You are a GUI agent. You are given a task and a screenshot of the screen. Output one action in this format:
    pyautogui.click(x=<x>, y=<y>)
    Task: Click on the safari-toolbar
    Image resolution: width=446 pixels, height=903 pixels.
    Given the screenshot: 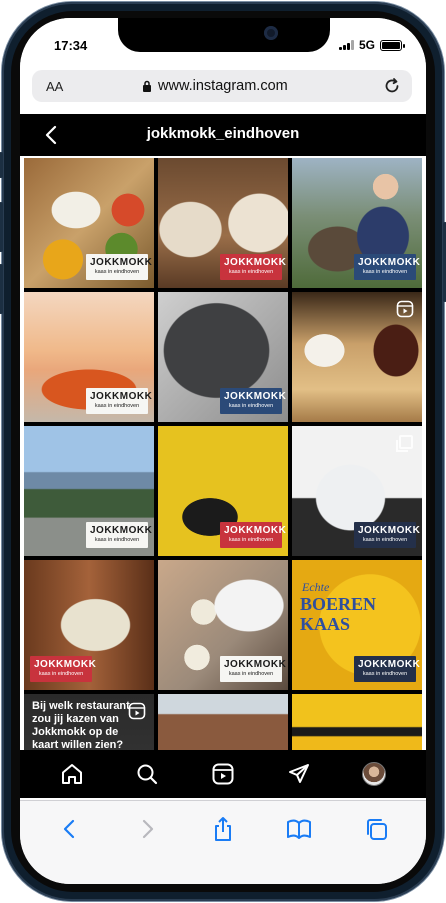 What is the action you would take?
    pyautogui.click(x=223, y=842)
    